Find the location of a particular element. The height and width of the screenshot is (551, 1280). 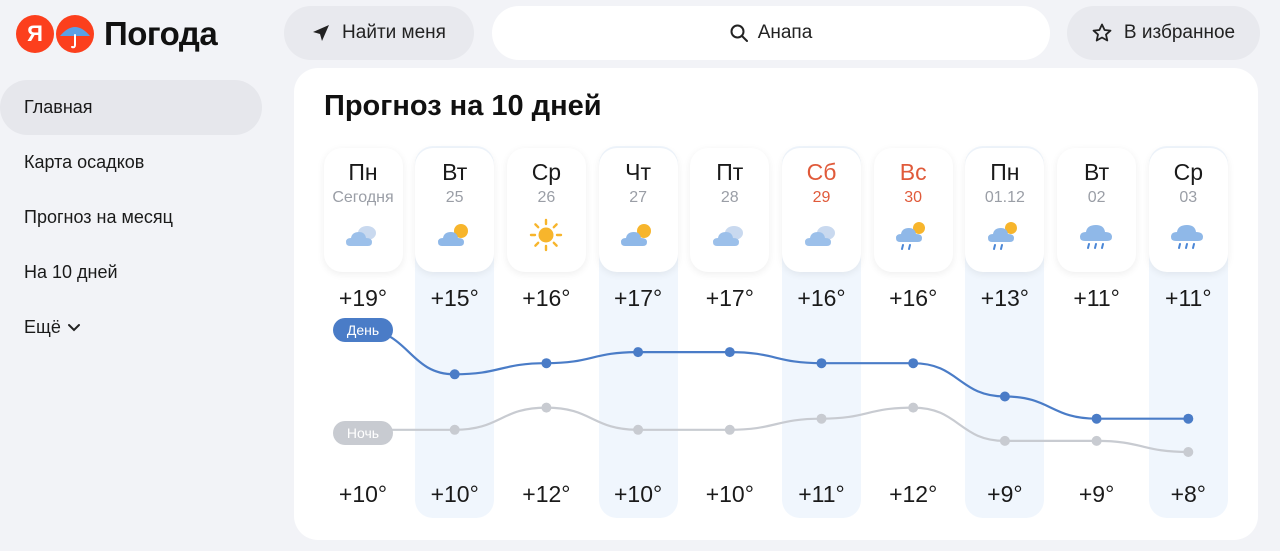

star-icon is located at coordinates (1102, 33).